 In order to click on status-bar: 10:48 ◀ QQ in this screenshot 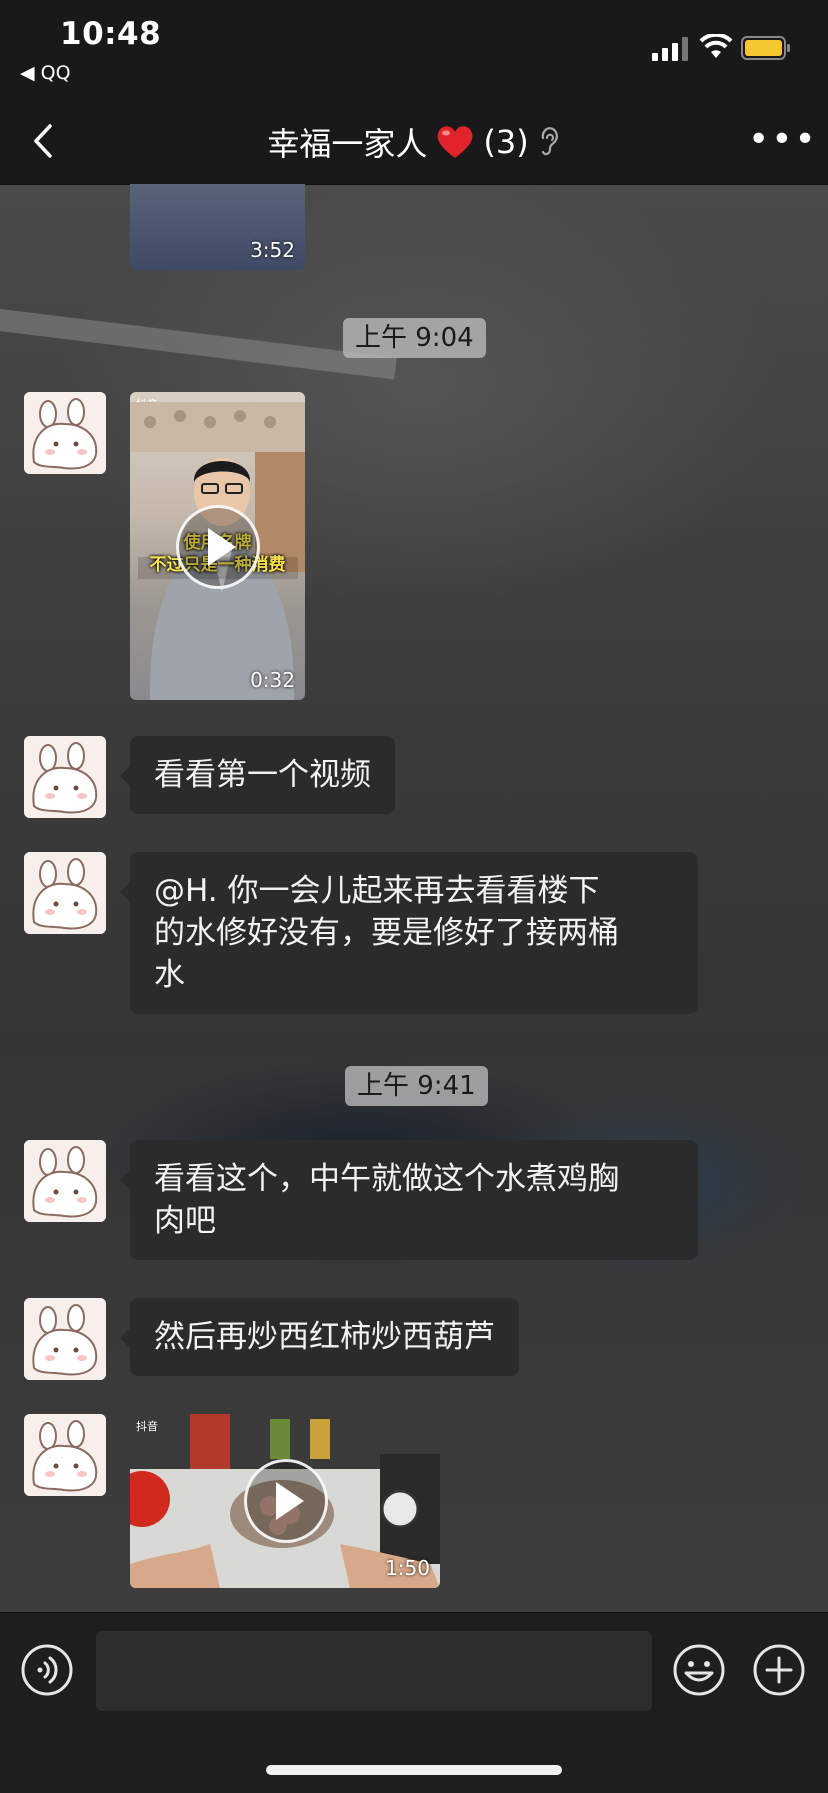, I will do `click(414, 50)`.